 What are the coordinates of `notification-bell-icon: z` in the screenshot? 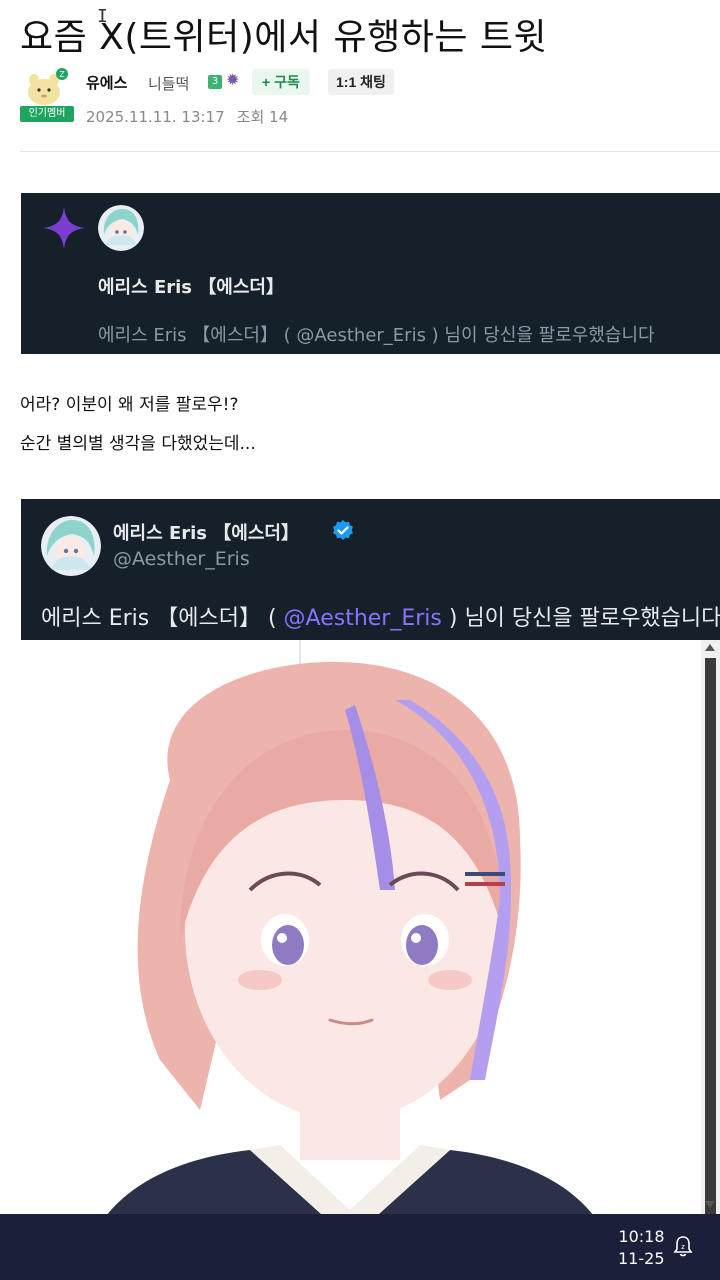 It's located at (683, 1246).